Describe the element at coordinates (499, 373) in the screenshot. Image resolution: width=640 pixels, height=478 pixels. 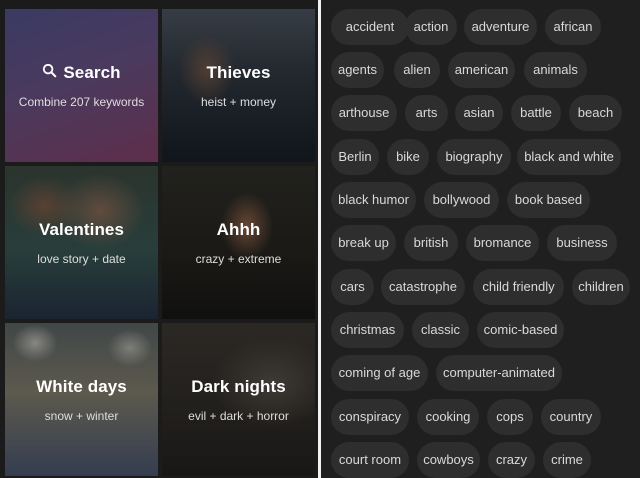
I see `keyword-chip: computer-animated` at that location.